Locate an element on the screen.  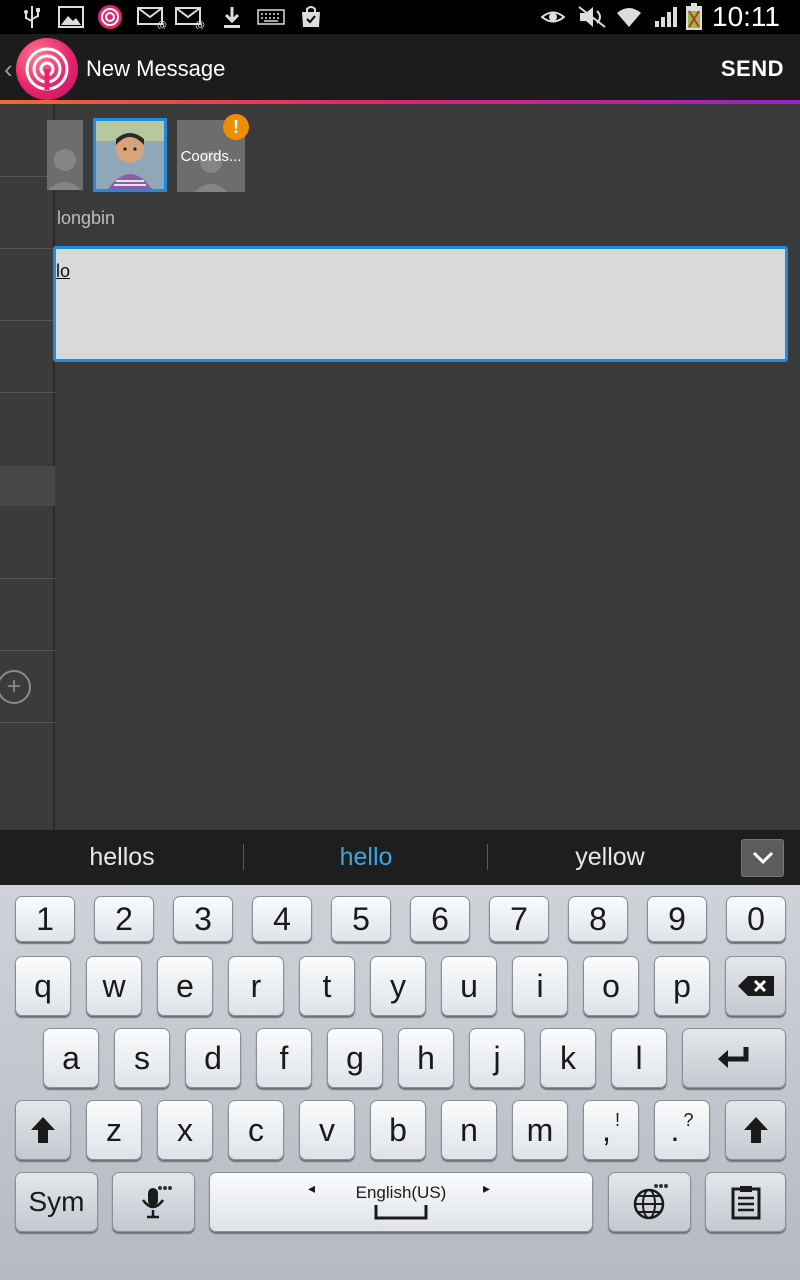
suggestion-item: hellos is located at coordinates (122, 857).